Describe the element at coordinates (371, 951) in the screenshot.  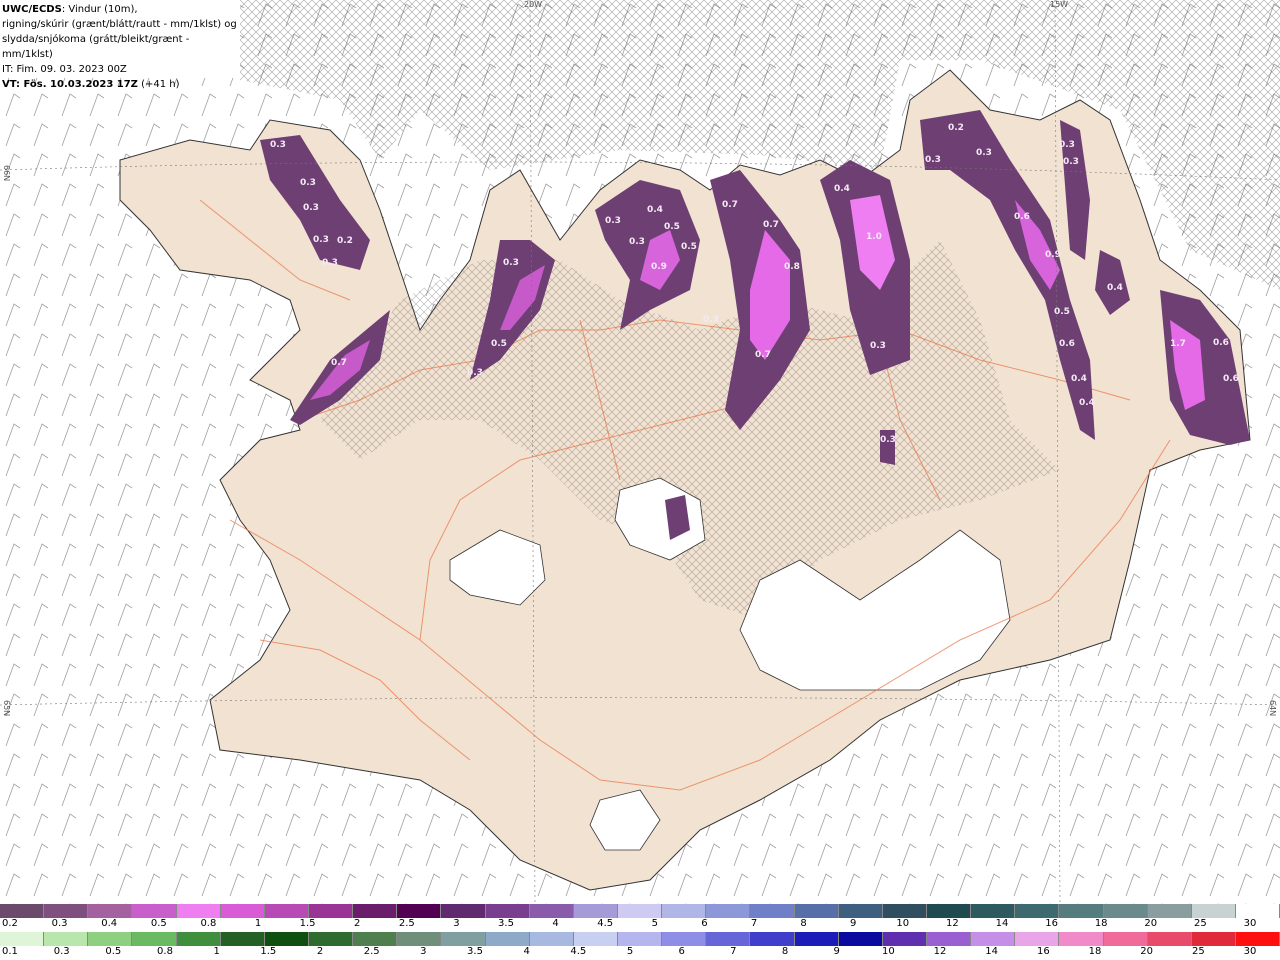
I see `colorbar-tick-label: 2.5` at that location.